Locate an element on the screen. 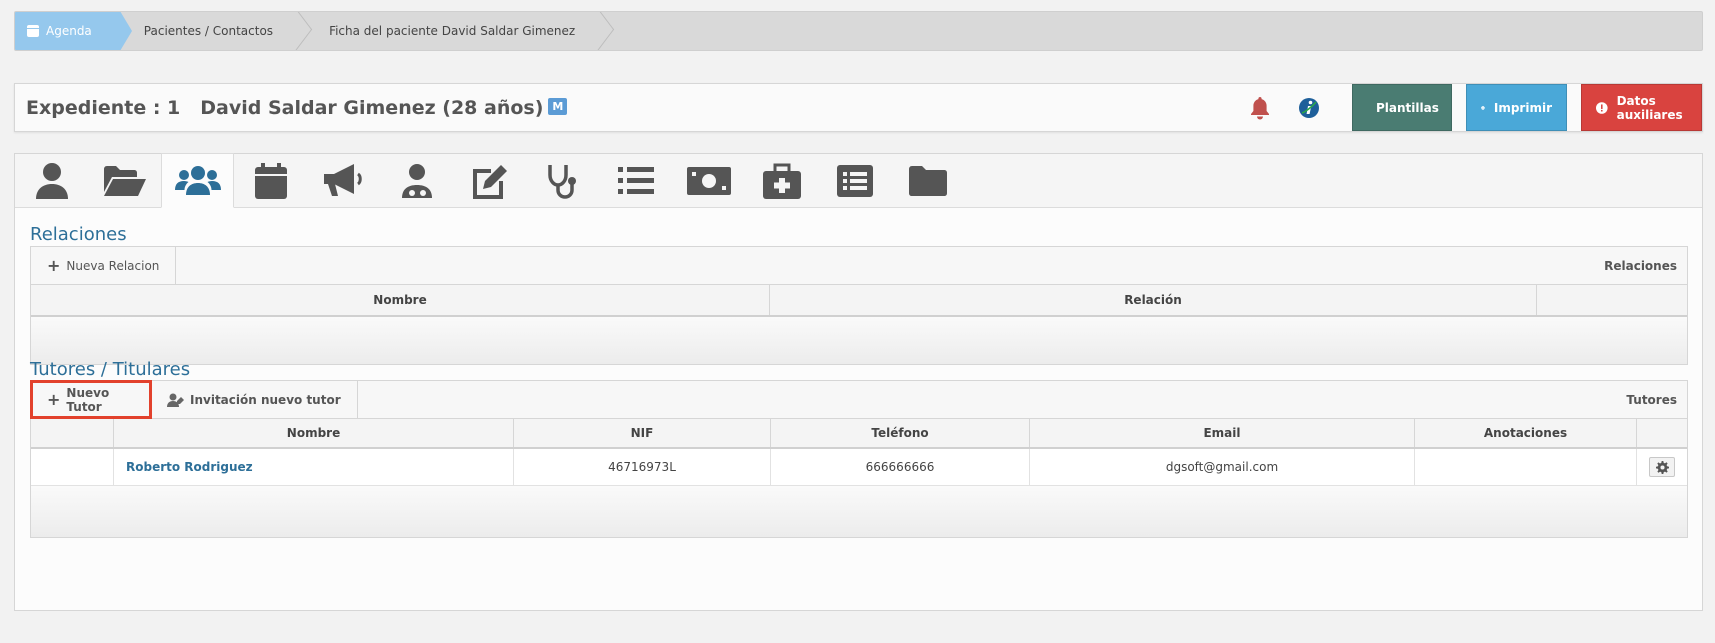  money-icon is located at coordinates (708, 180).